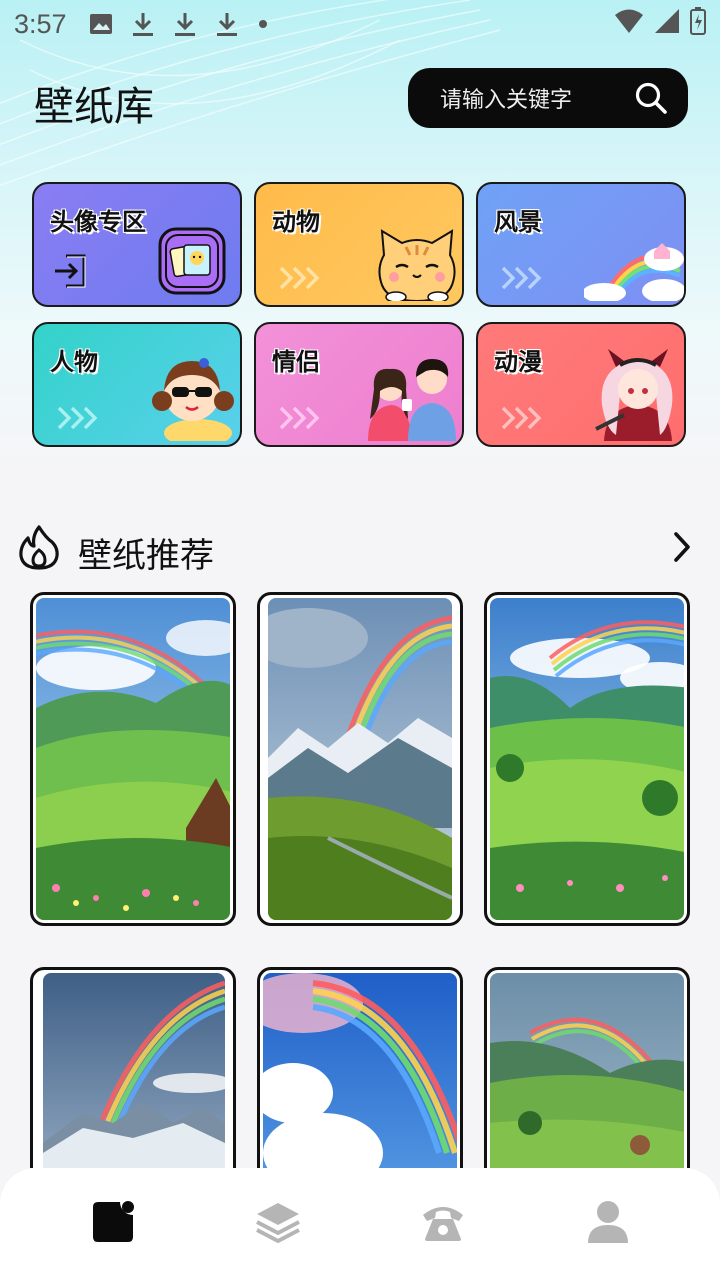  I want to click on bottom-tab-bar, so click(360, 1224).